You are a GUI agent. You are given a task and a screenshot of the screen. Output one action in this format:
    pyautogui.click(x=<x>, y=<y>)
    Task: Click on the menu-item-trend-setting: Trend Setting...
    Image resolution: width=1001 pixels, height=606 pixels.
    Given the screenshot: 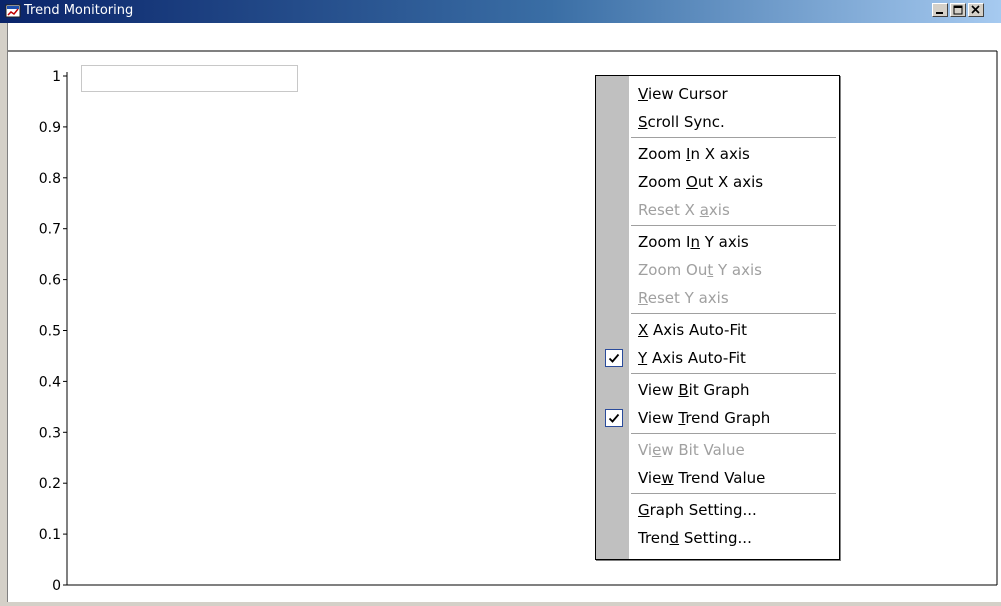 What is the action you would take?
    pyautogui.click(x=717, y=538)
    